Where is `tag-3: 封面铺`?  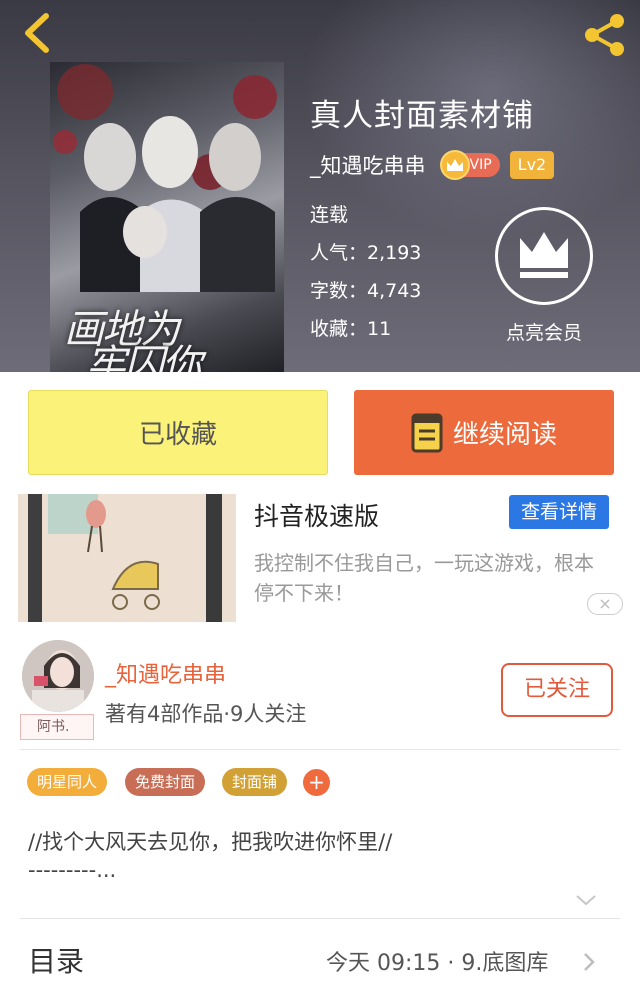
tag-3: 封面铺 is located at coordinates (255, 782).